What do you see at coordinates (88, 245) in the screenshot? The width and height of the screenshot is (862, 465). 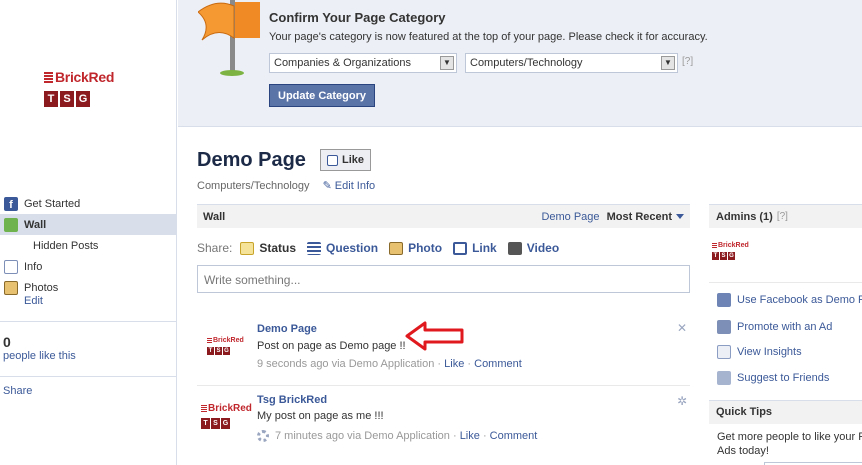 I see `nav-hidden-posts: Hidden Posts` at bounding box center [88, 245].